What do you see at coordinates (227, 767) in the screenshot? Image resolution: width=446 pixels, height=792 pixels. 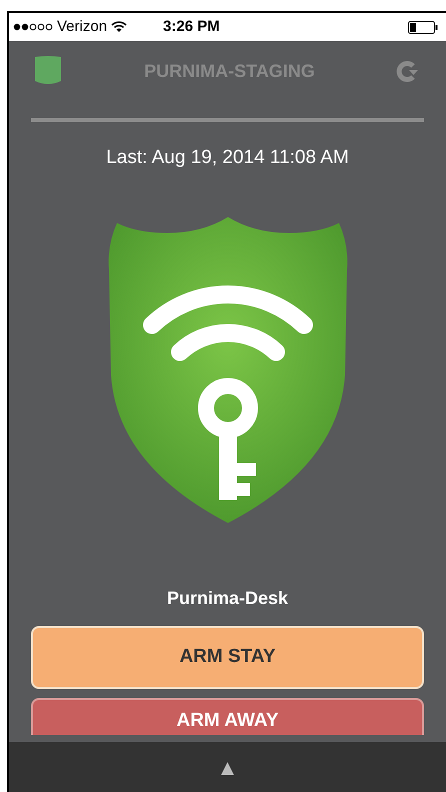 I see `expand-arrow: ▲` at bounding box center [227, 767].